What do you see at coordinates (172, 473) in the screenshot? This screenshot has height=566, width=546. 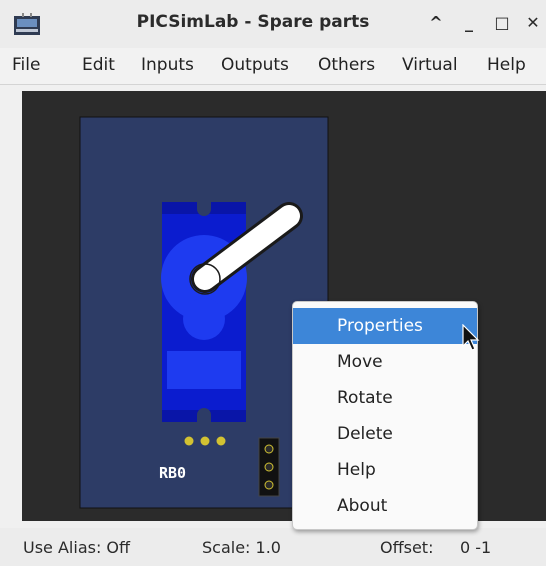 I see `pin-label: RB0` at bounding box center [172, 473].